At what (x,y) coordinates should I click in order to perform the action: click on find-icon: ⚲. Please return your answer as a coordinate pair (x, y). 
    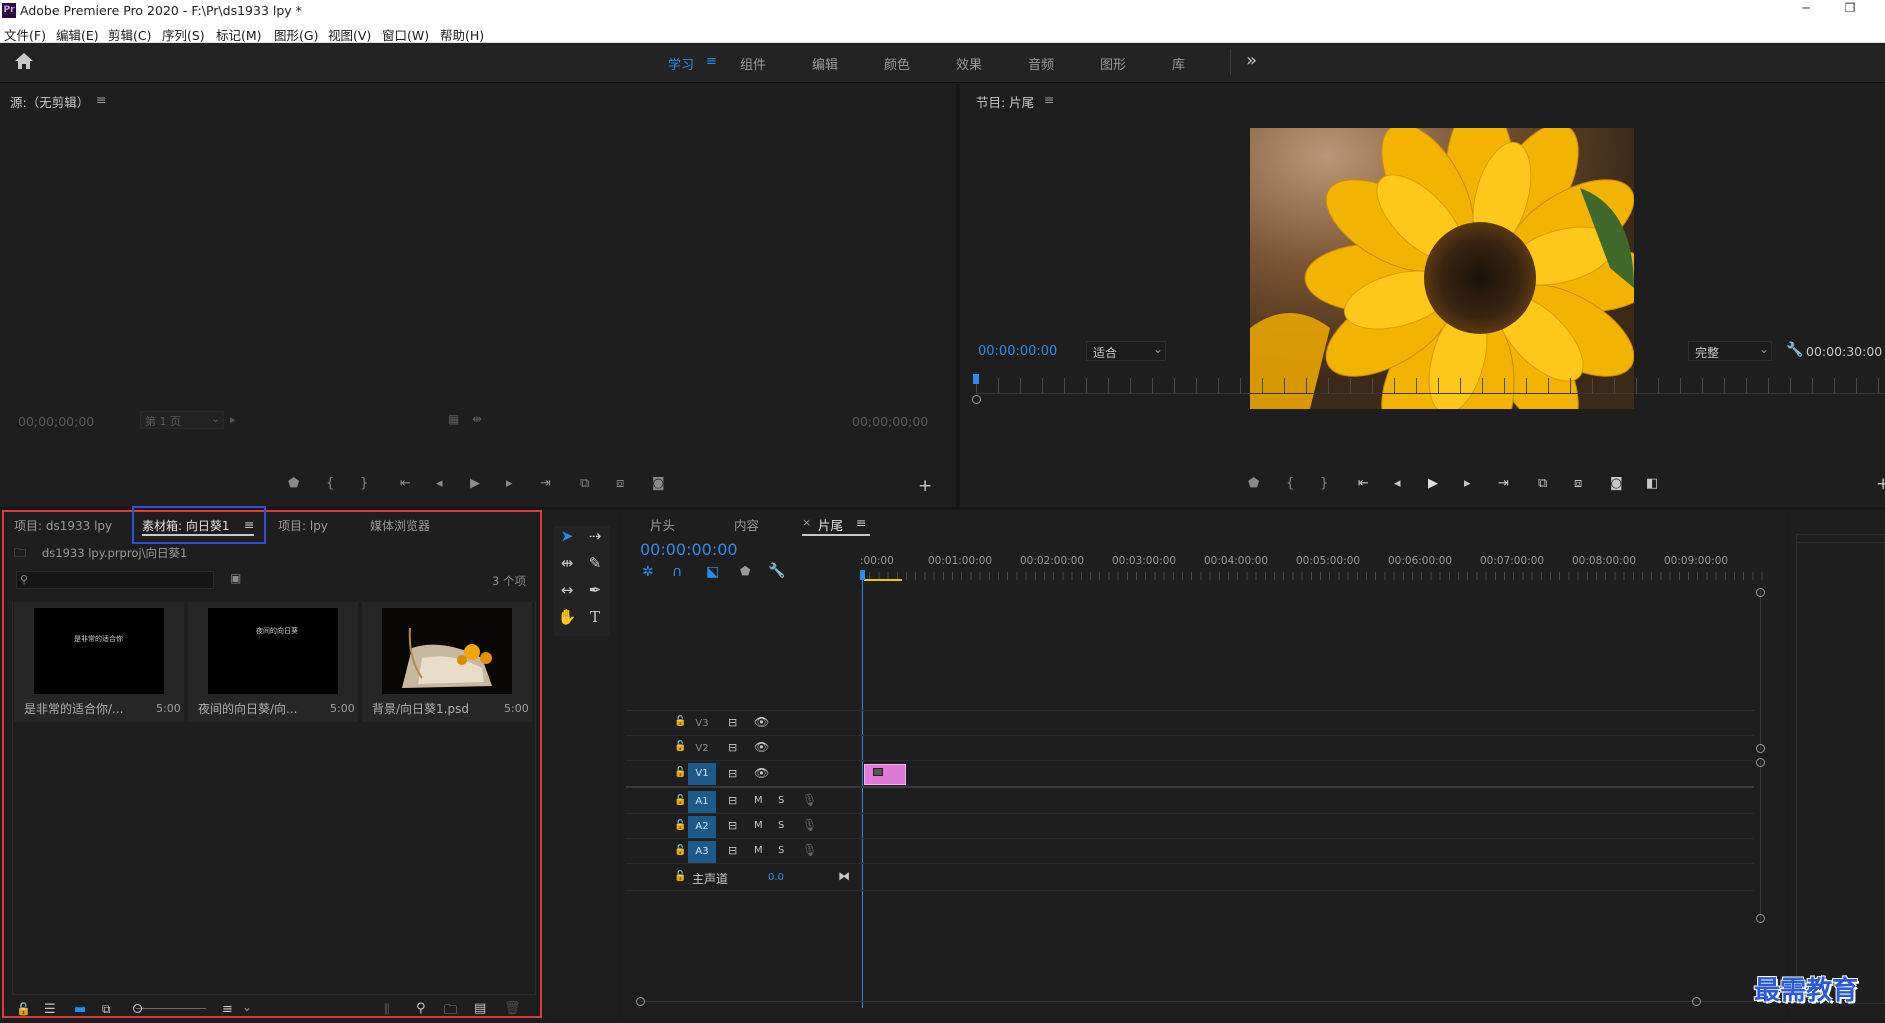
    Looking at the image, I should click on (421, 1008).